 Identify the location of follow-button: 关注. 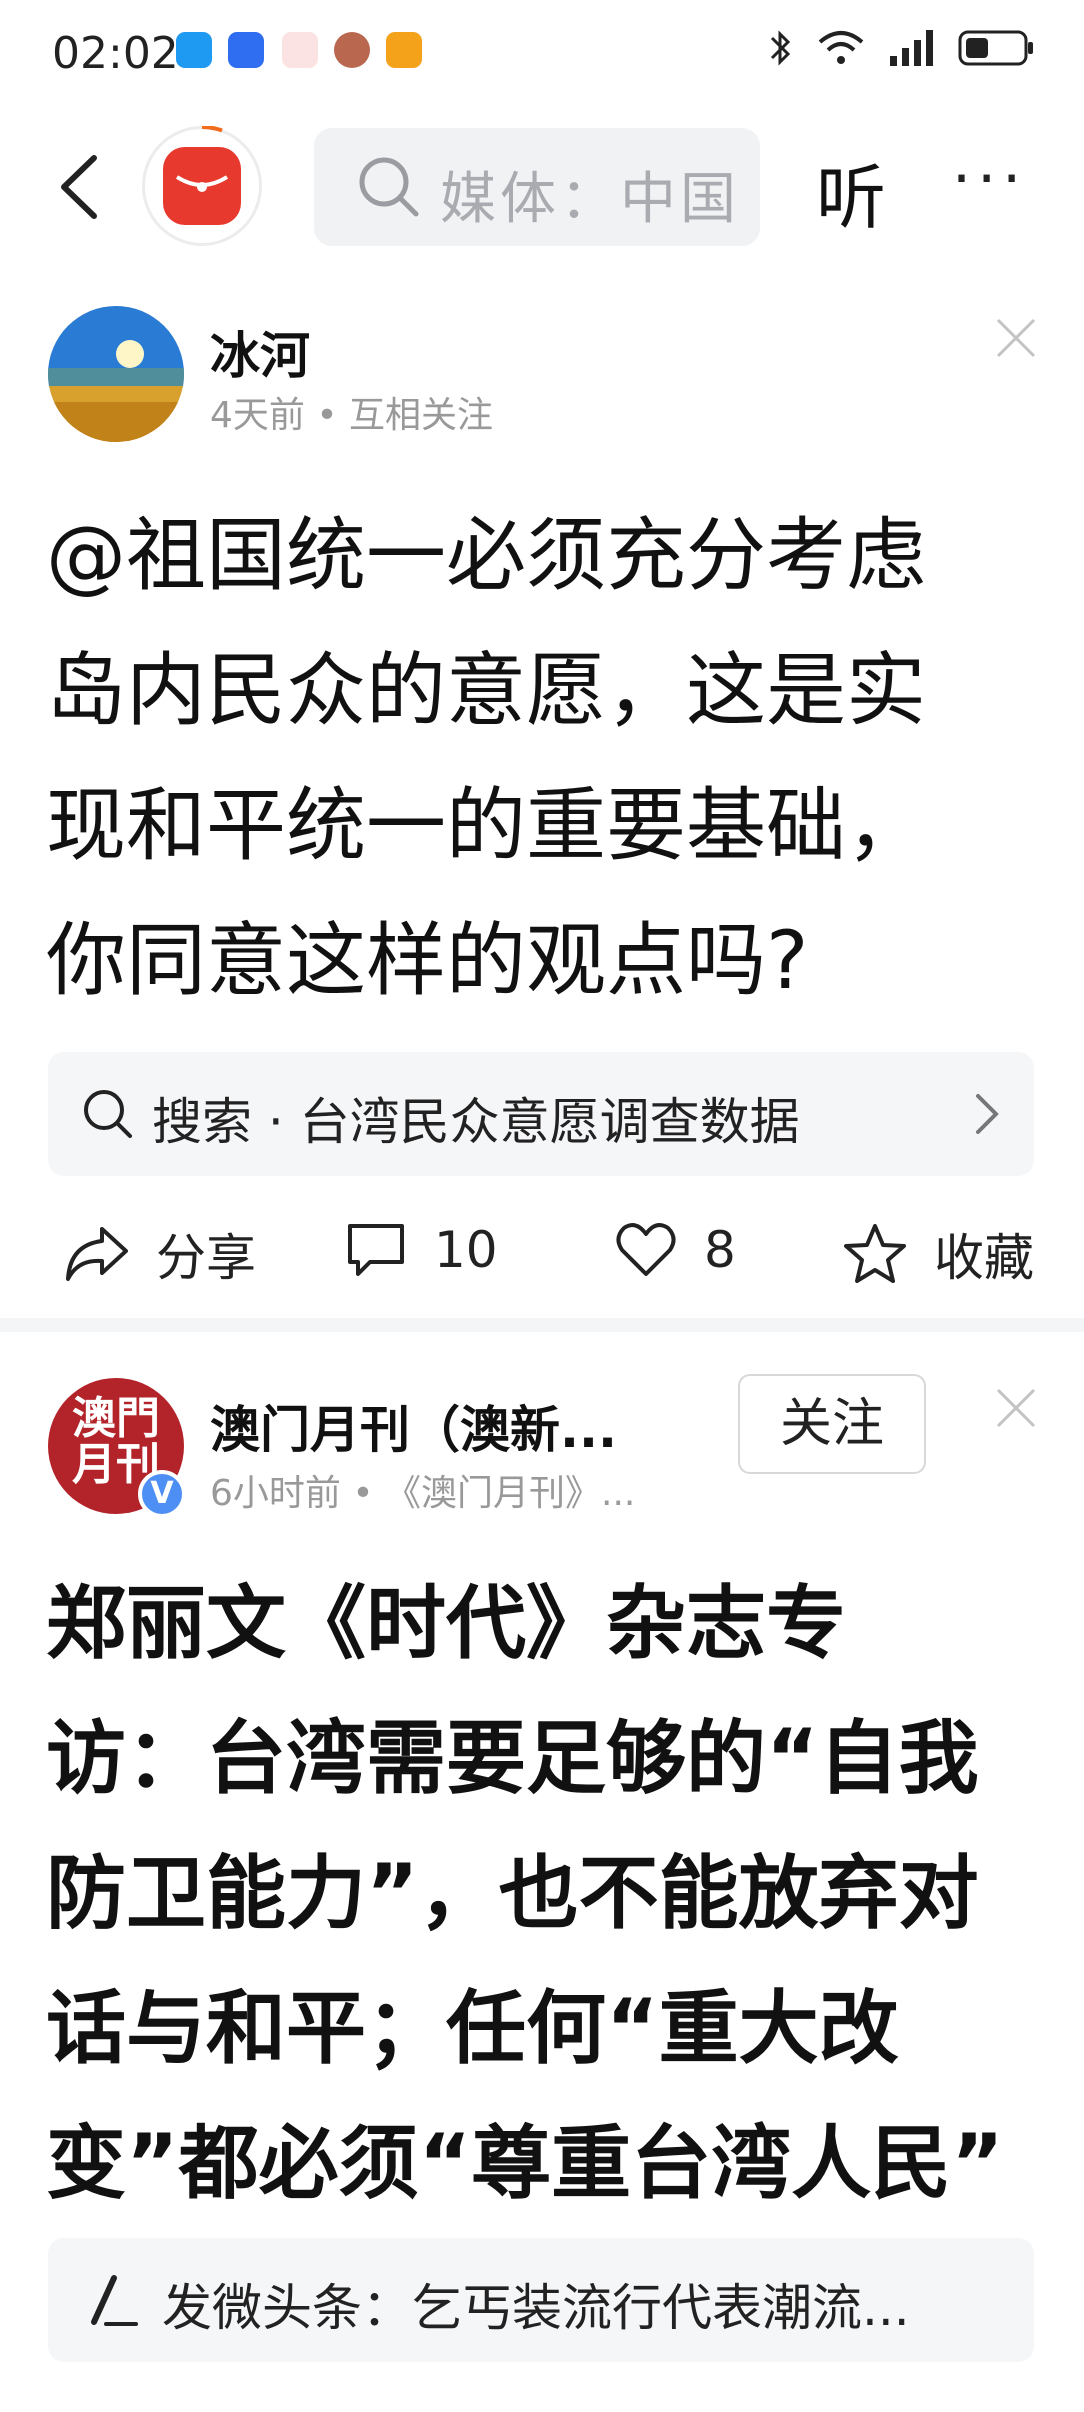
(832, 1424).